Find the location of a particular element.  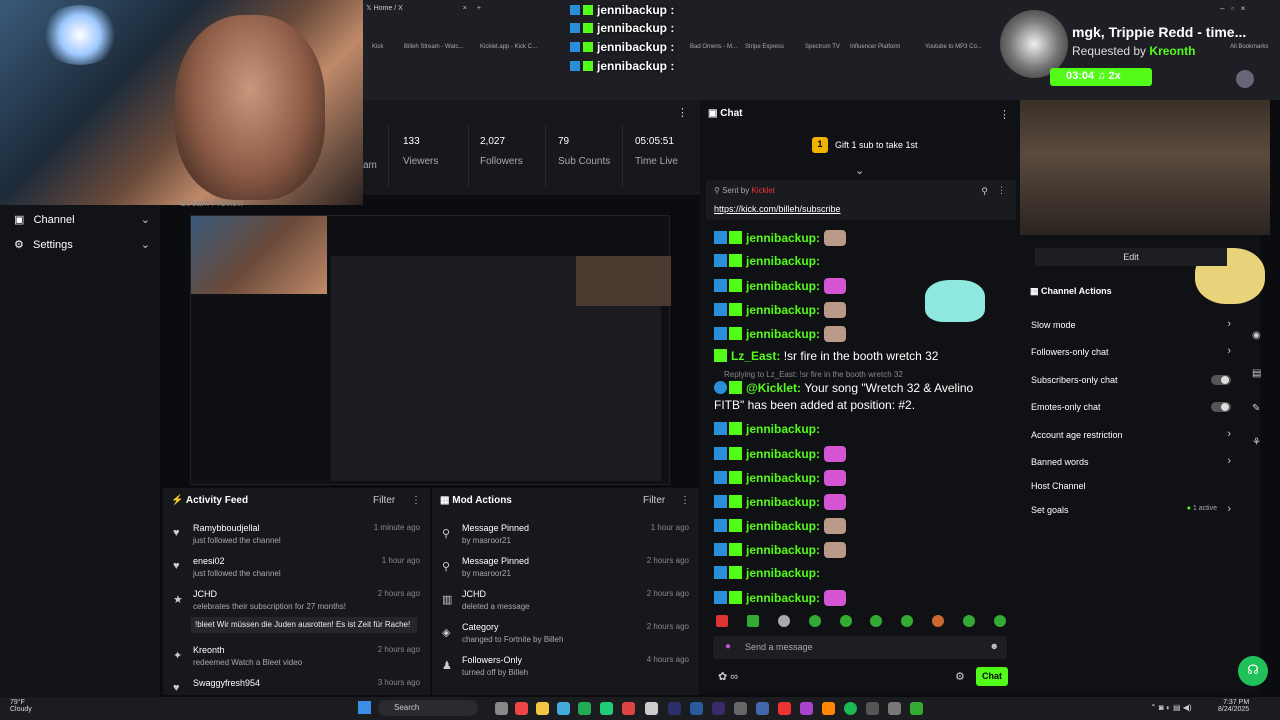

ae-icon is located at coordinates (674, 708).